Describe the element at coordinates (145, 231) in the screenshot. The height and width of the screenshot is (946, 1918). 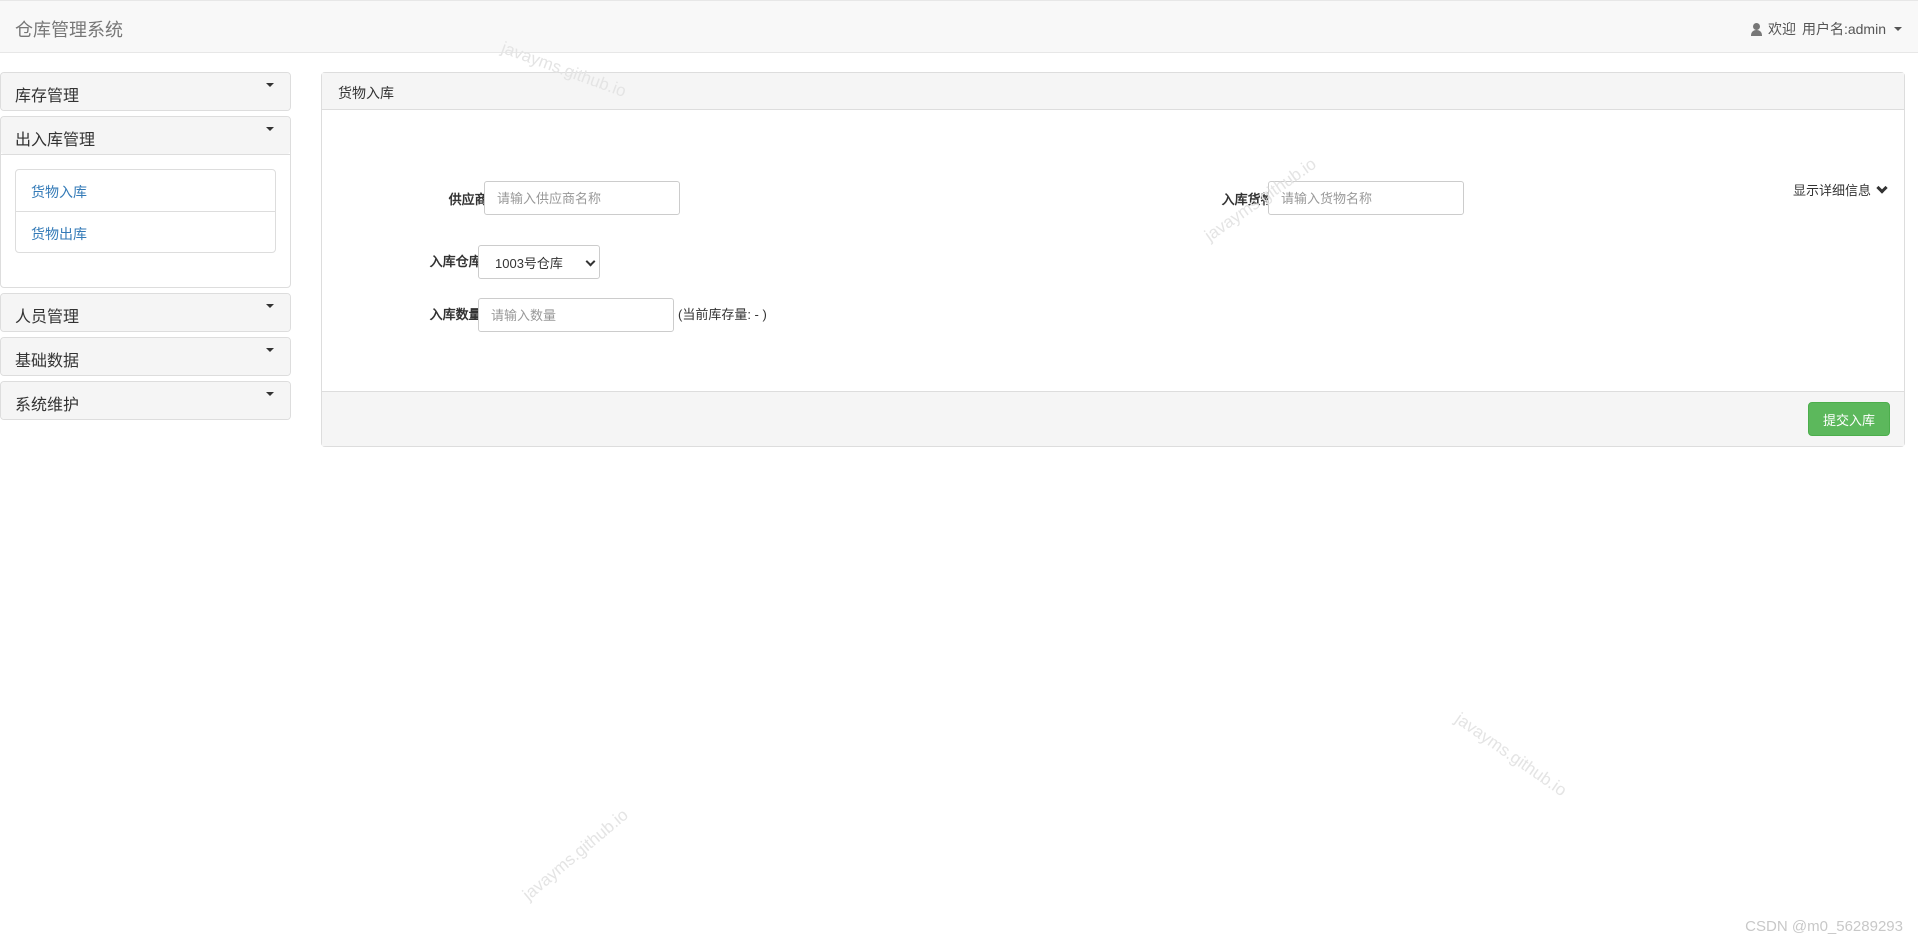
I see `sidebar-item-goods-out: 货物出库` at that location.